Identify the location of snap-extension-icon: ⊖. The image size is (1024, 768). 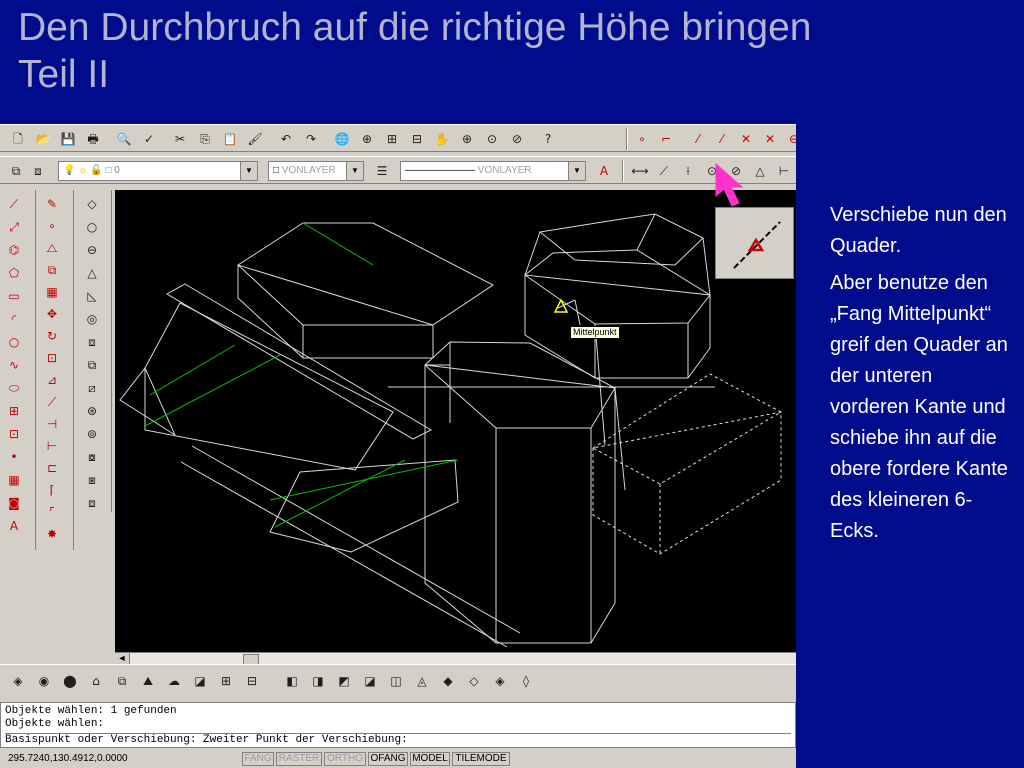
(790, 139).